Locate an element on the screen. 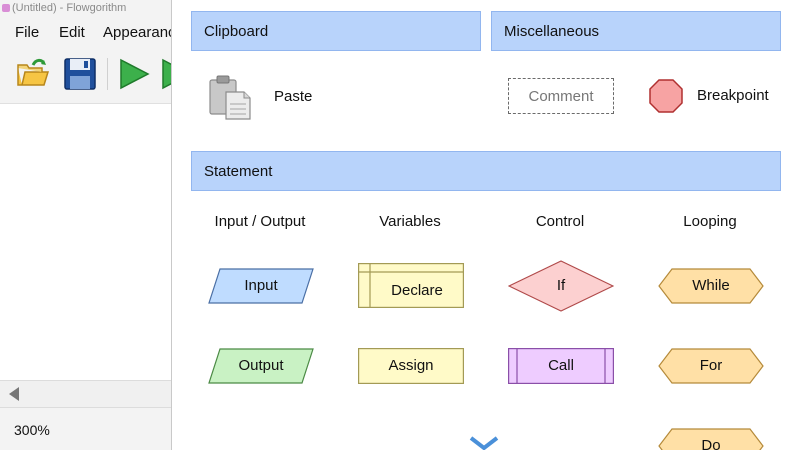 The height and width of the screenshot is (450, 800). open-button is located at coordinates (33, 74).